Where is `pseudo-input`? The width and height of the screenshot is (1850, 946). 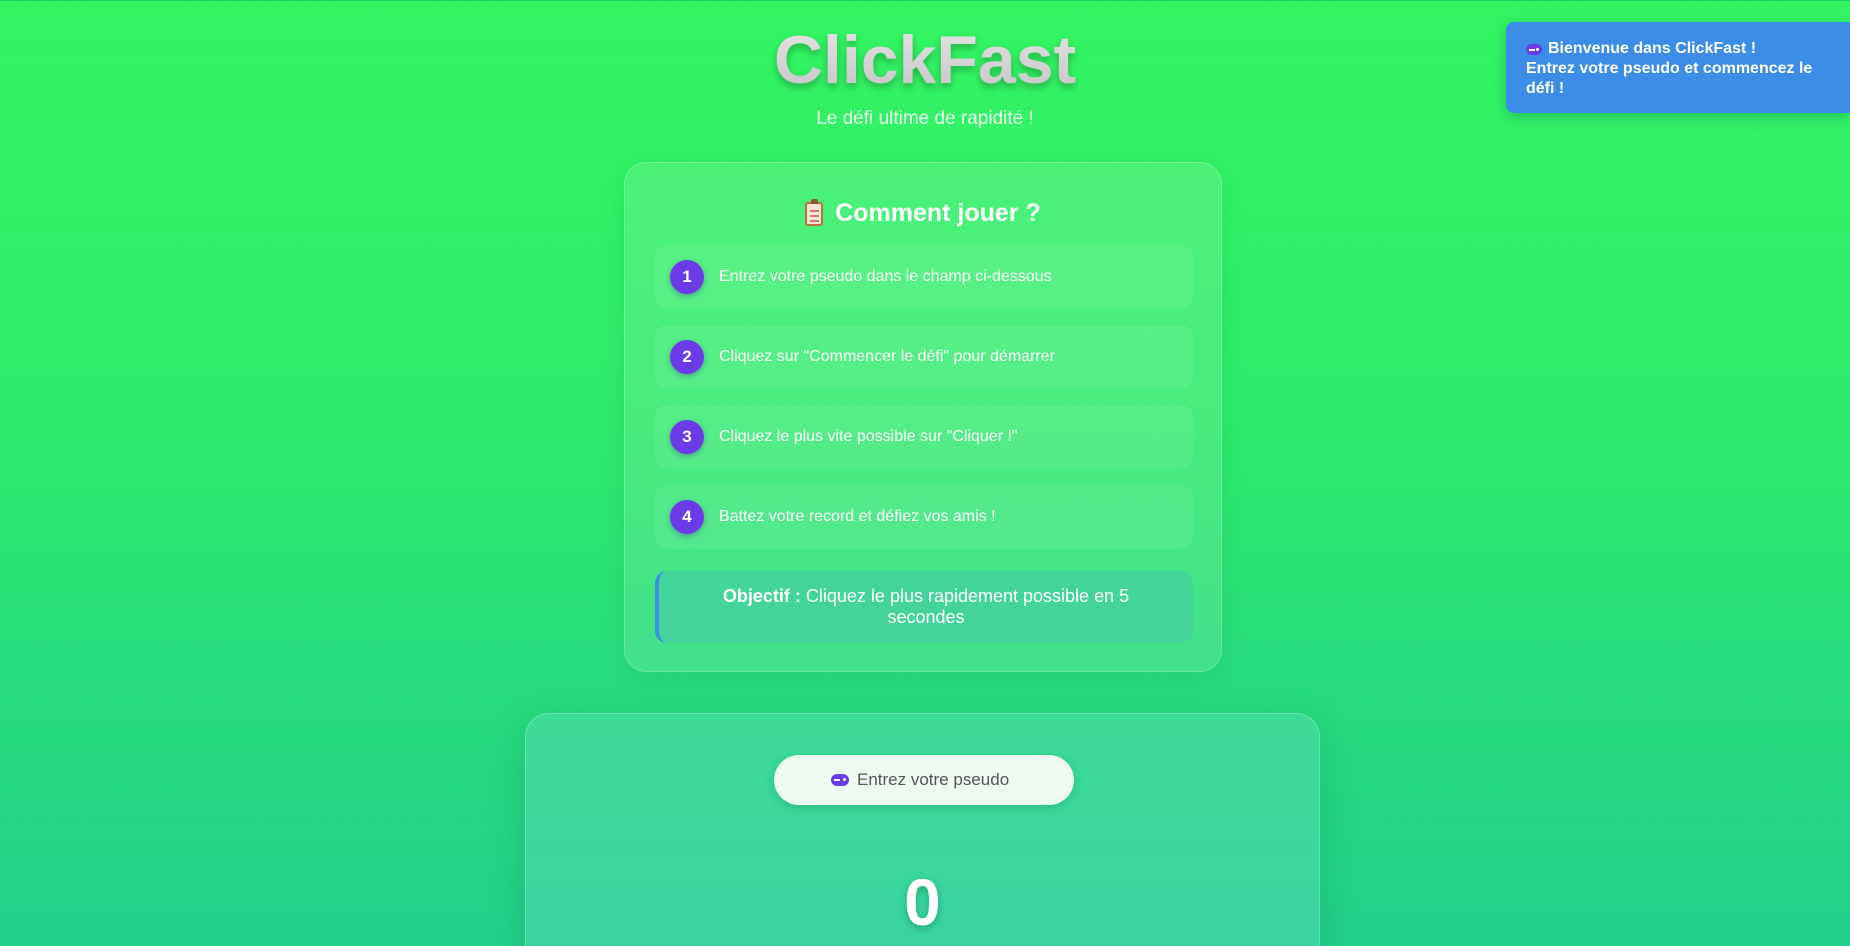
pseudo-input is located at coordinates (937, 780).